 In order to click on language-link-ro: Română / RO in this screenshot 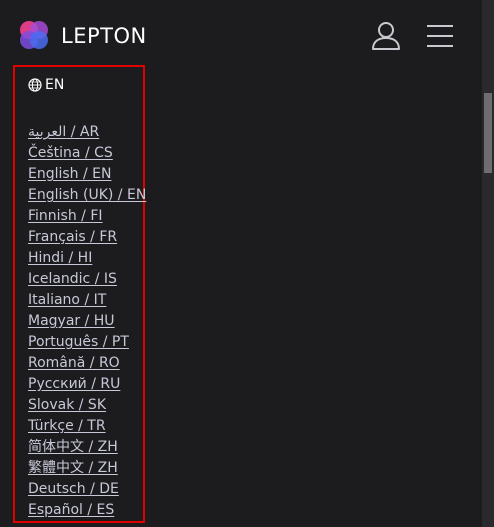, I will do `click(74, 363)`.